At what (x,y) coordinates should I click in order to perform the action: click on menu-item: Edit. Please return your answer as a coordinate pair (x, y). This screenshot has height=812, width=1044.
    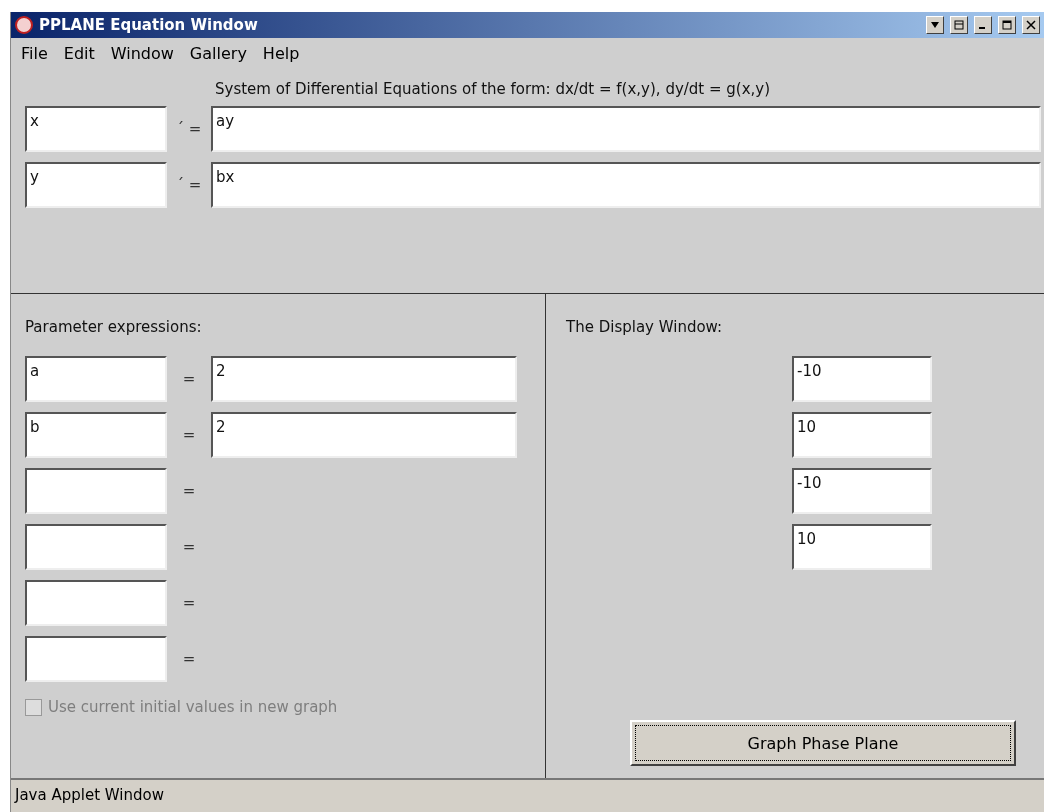
    Looking at the image, I should click on (79, 58).